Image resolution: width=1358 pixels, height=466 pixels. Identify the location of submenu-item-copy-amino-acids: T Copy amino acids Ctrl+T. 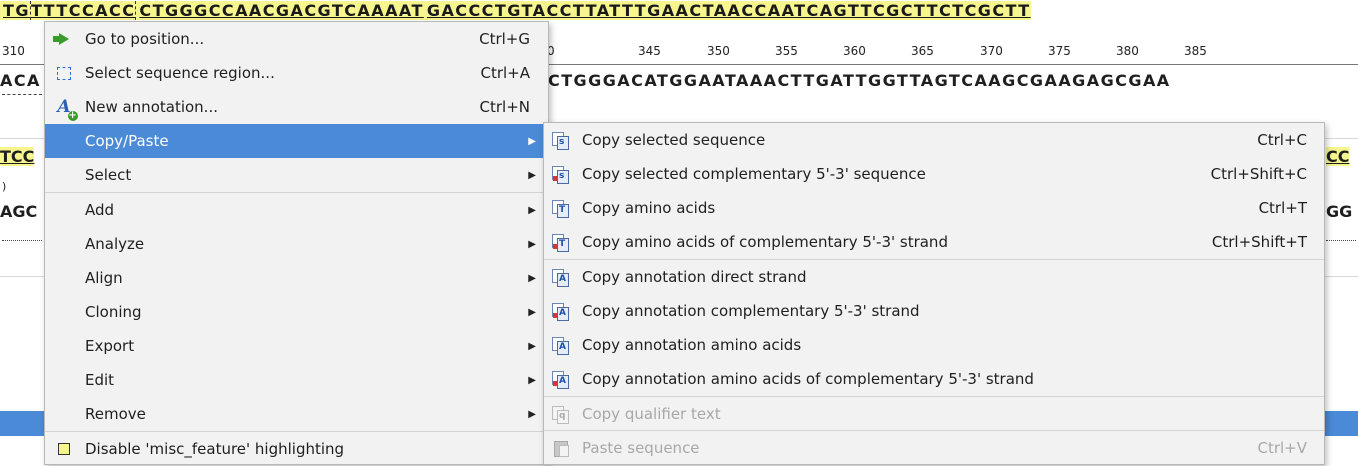
(934, 208).